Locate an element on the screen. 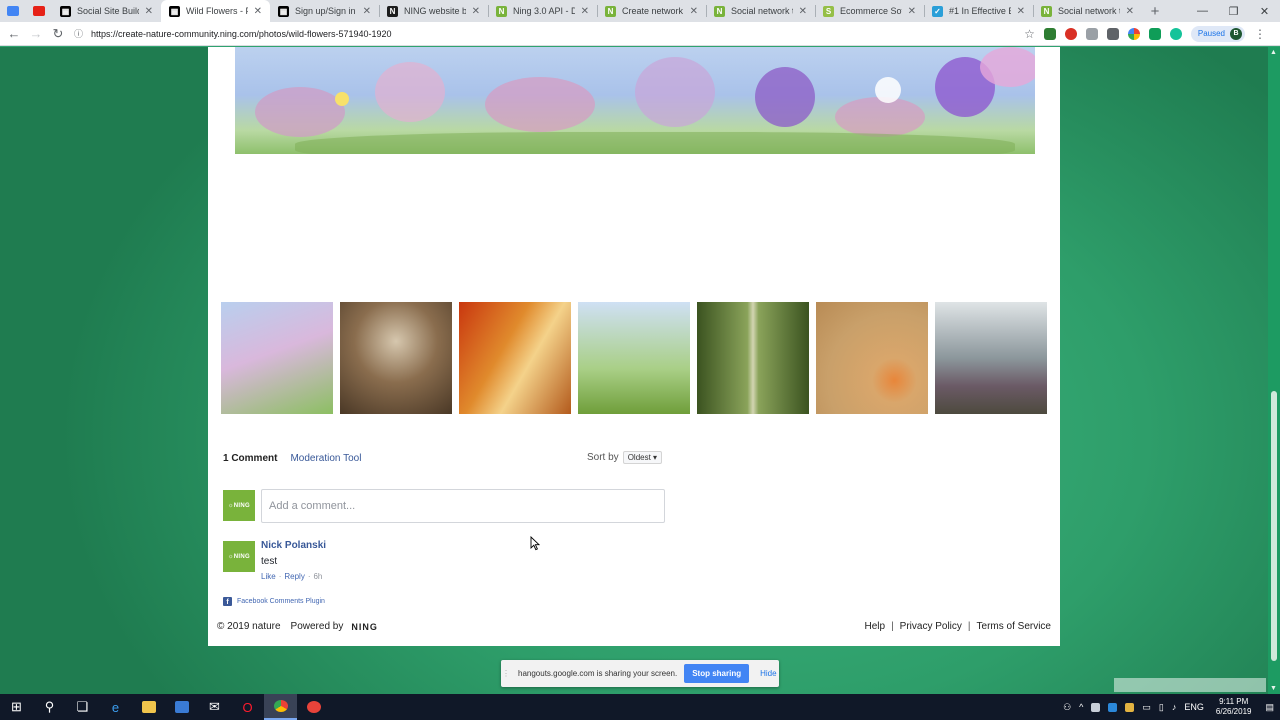  browser-tab: ✓ #1 In Effective Em ✕ is located at coordinates (978, 11).